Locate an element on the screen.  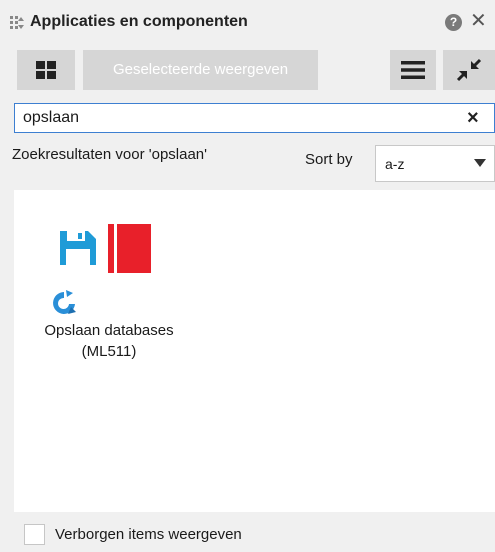
show-hidden-items-label: Verborgen items weergeven is located at coordinates (148, 534).